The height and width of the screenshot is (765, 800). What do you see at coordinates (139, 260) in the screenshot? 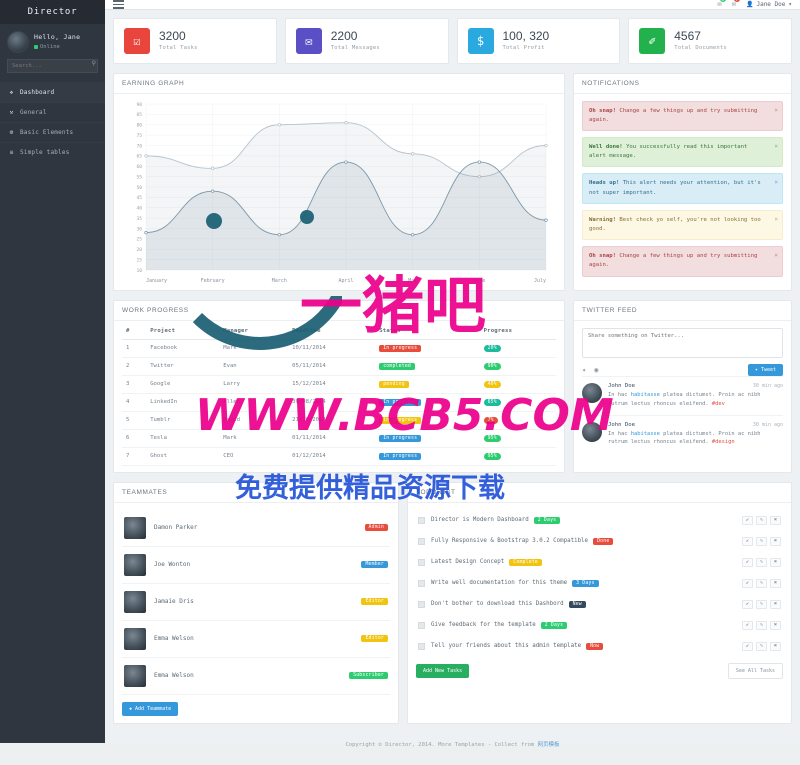
I see `svg-text: 15` at bounding box center [139, 260].